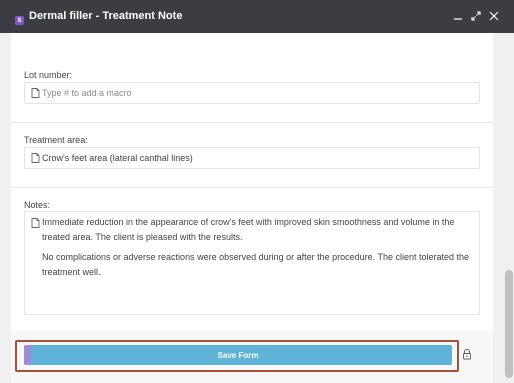 Image resolution: width=514 pixels, height=383 pixels. Describe the element at coordinates (19, 20) in the screenshot. I see `app-badge-icon: S` at that location.